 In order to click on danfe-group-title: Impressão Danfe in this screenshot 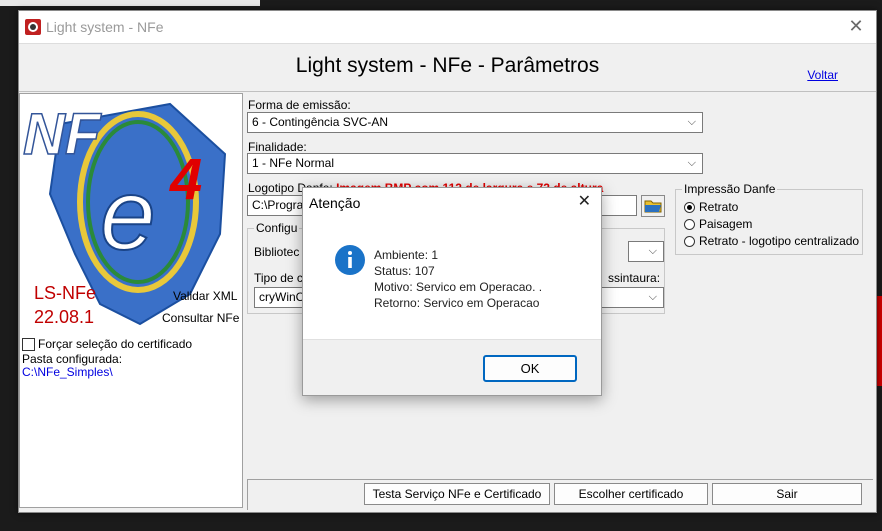, I will do `click(730, 189)`.